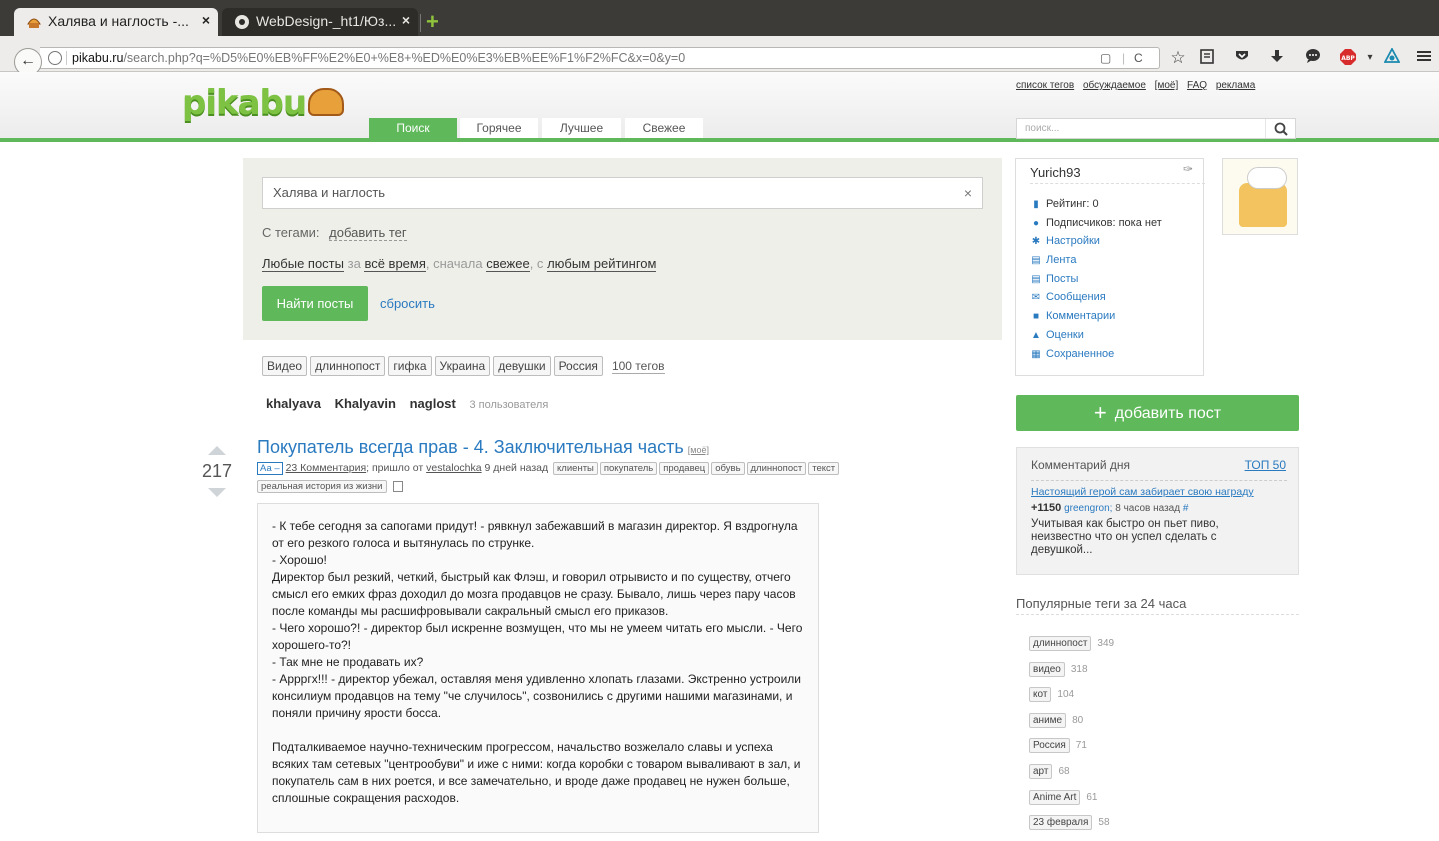  Describe the element at coordinates (407, 303) in the screenshot. I see `reset-link: сбросить` at that location.